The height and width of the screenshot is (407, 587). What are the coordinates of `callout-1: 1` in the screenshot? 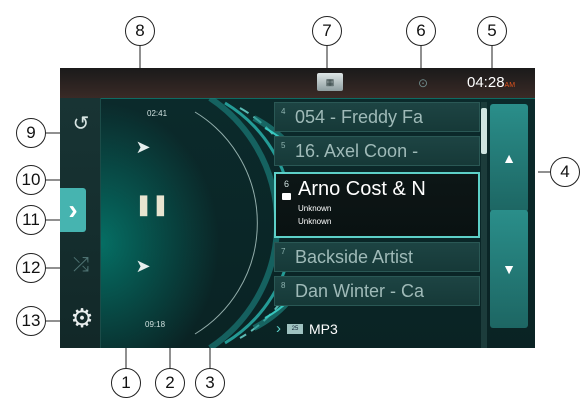 It's located at (126, 383).